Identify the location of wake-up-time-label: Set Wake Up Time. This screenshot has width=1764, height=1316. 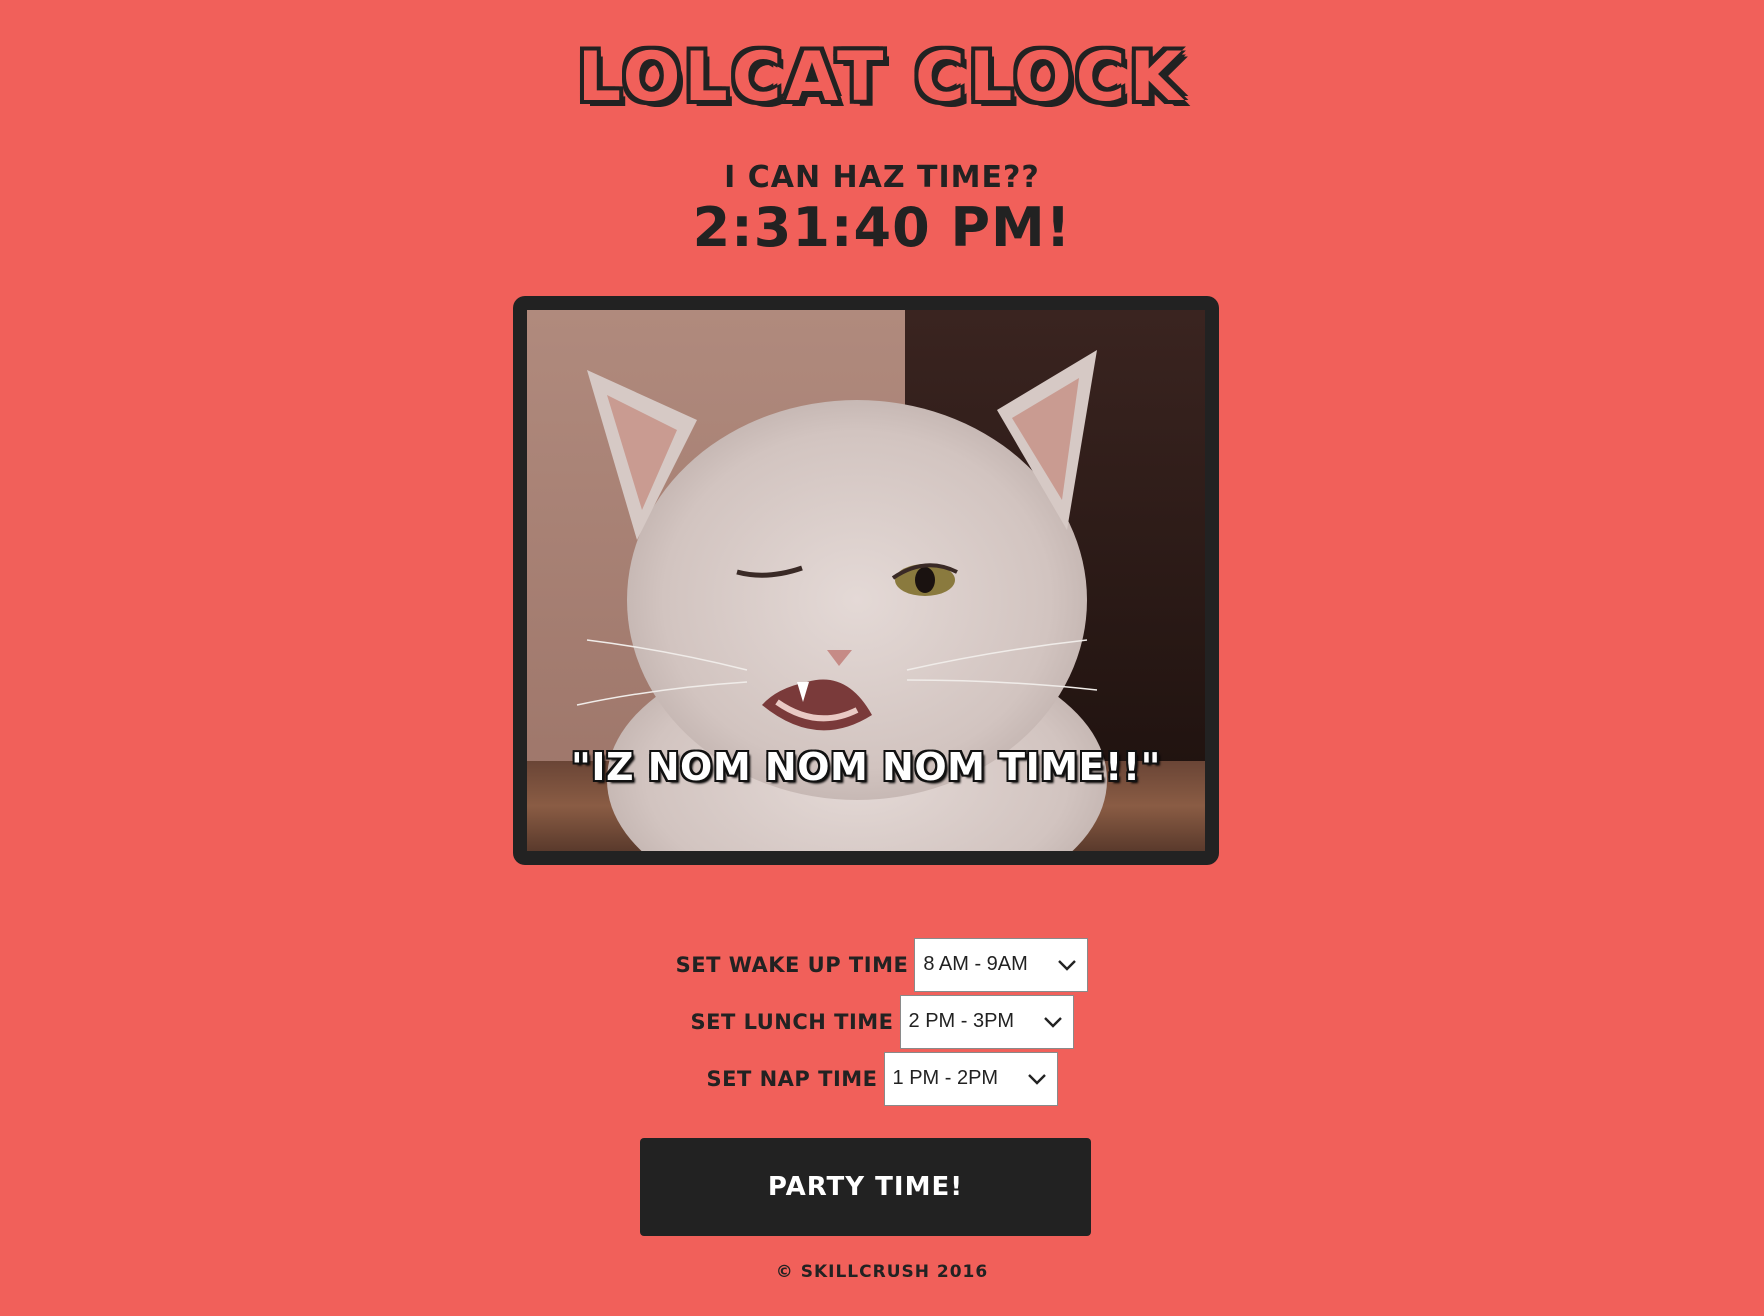
(792, 964).